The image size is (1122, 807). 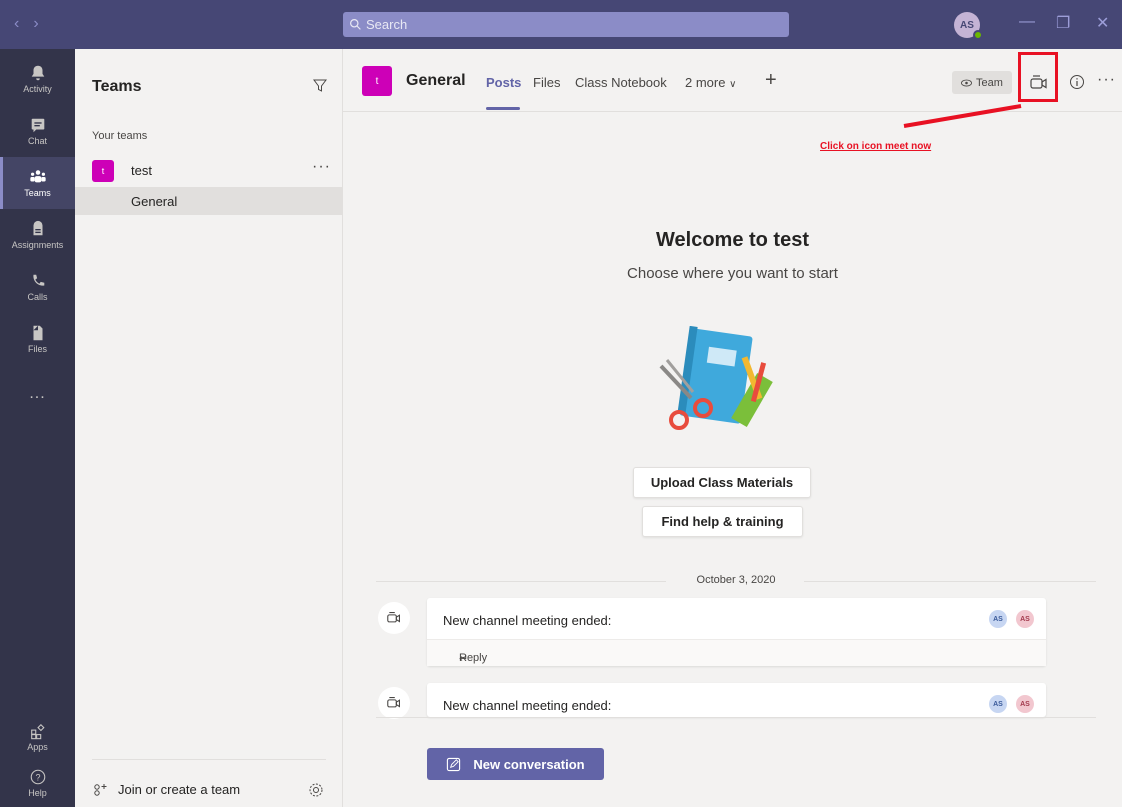 I want to click on rail-item-assignments: Assignments, so click(x=37, y=235).